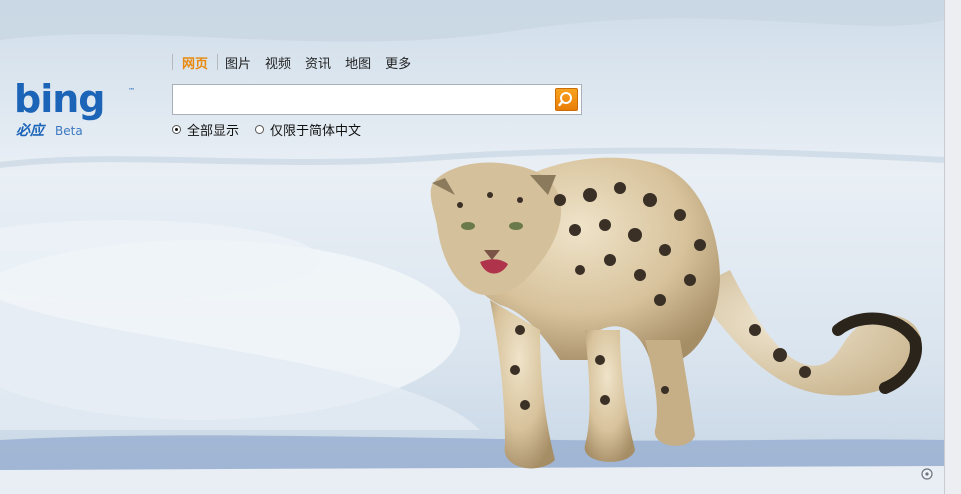  I want to click on magnifier-icon, so click(565, 99).